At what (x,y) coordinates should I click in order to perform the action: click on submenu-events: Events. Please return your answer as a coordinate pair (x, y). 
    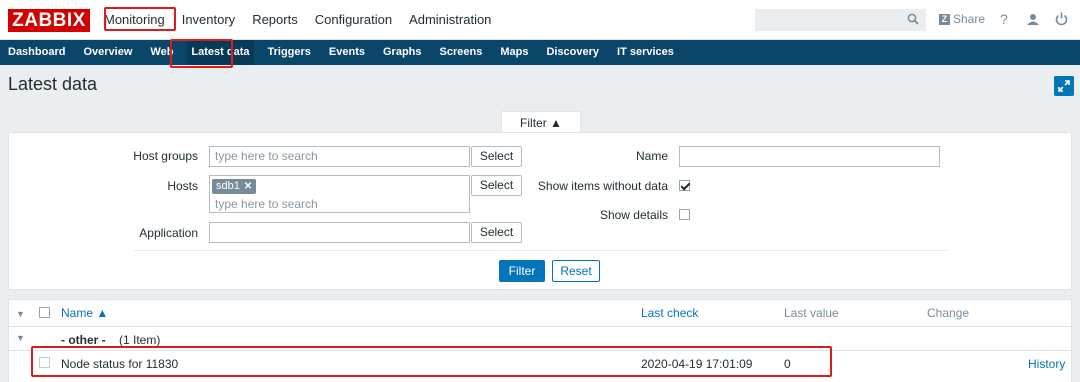
    Looking at the image, I should click on (347, 52).